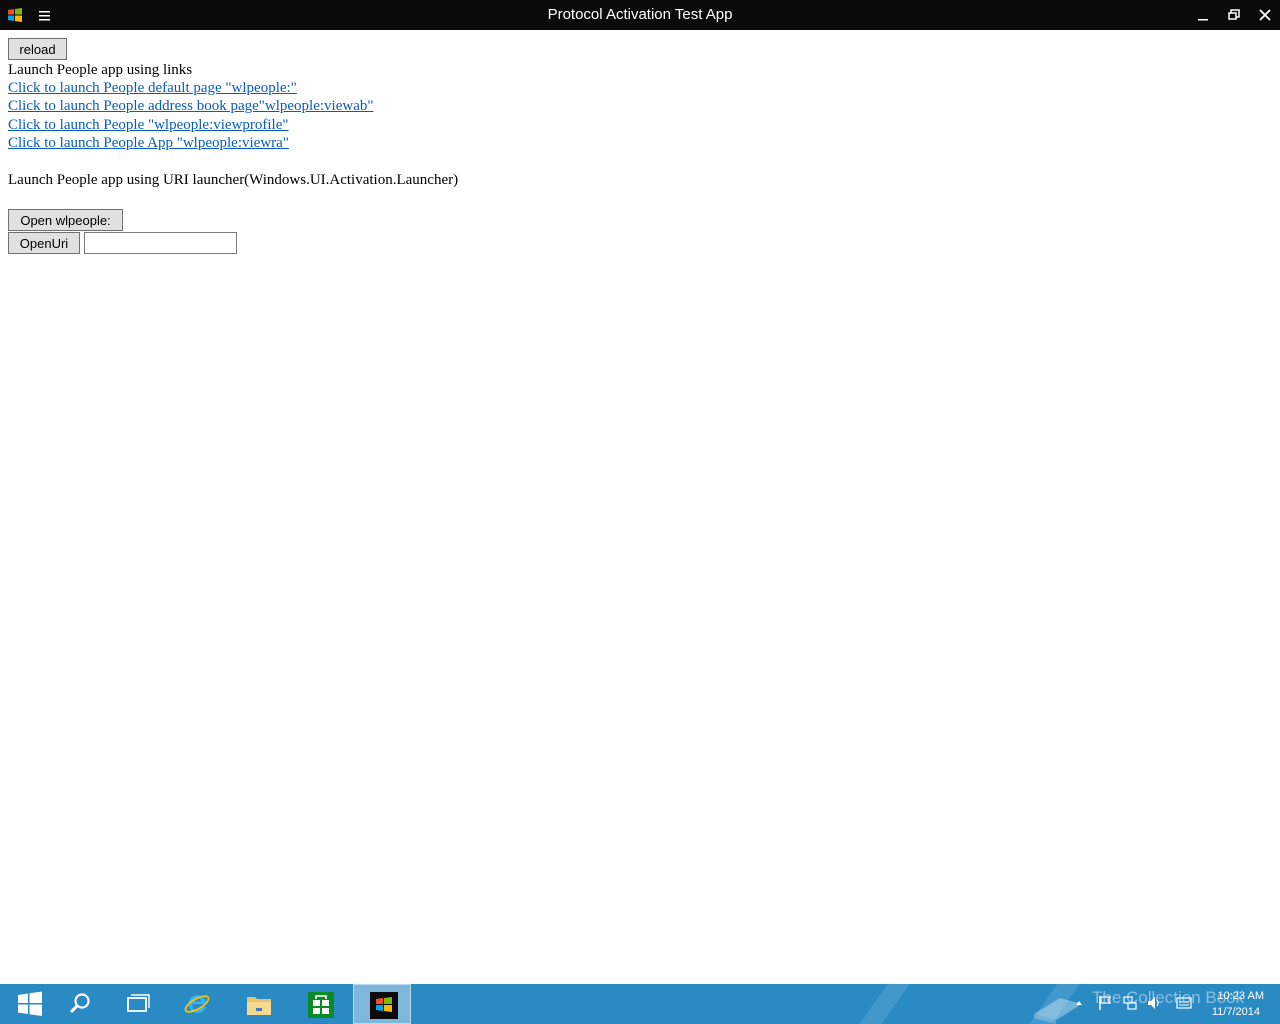 This screenshot has width=1280, height=1024. I want to click on keyboard-icon, so click(1184, 1003).